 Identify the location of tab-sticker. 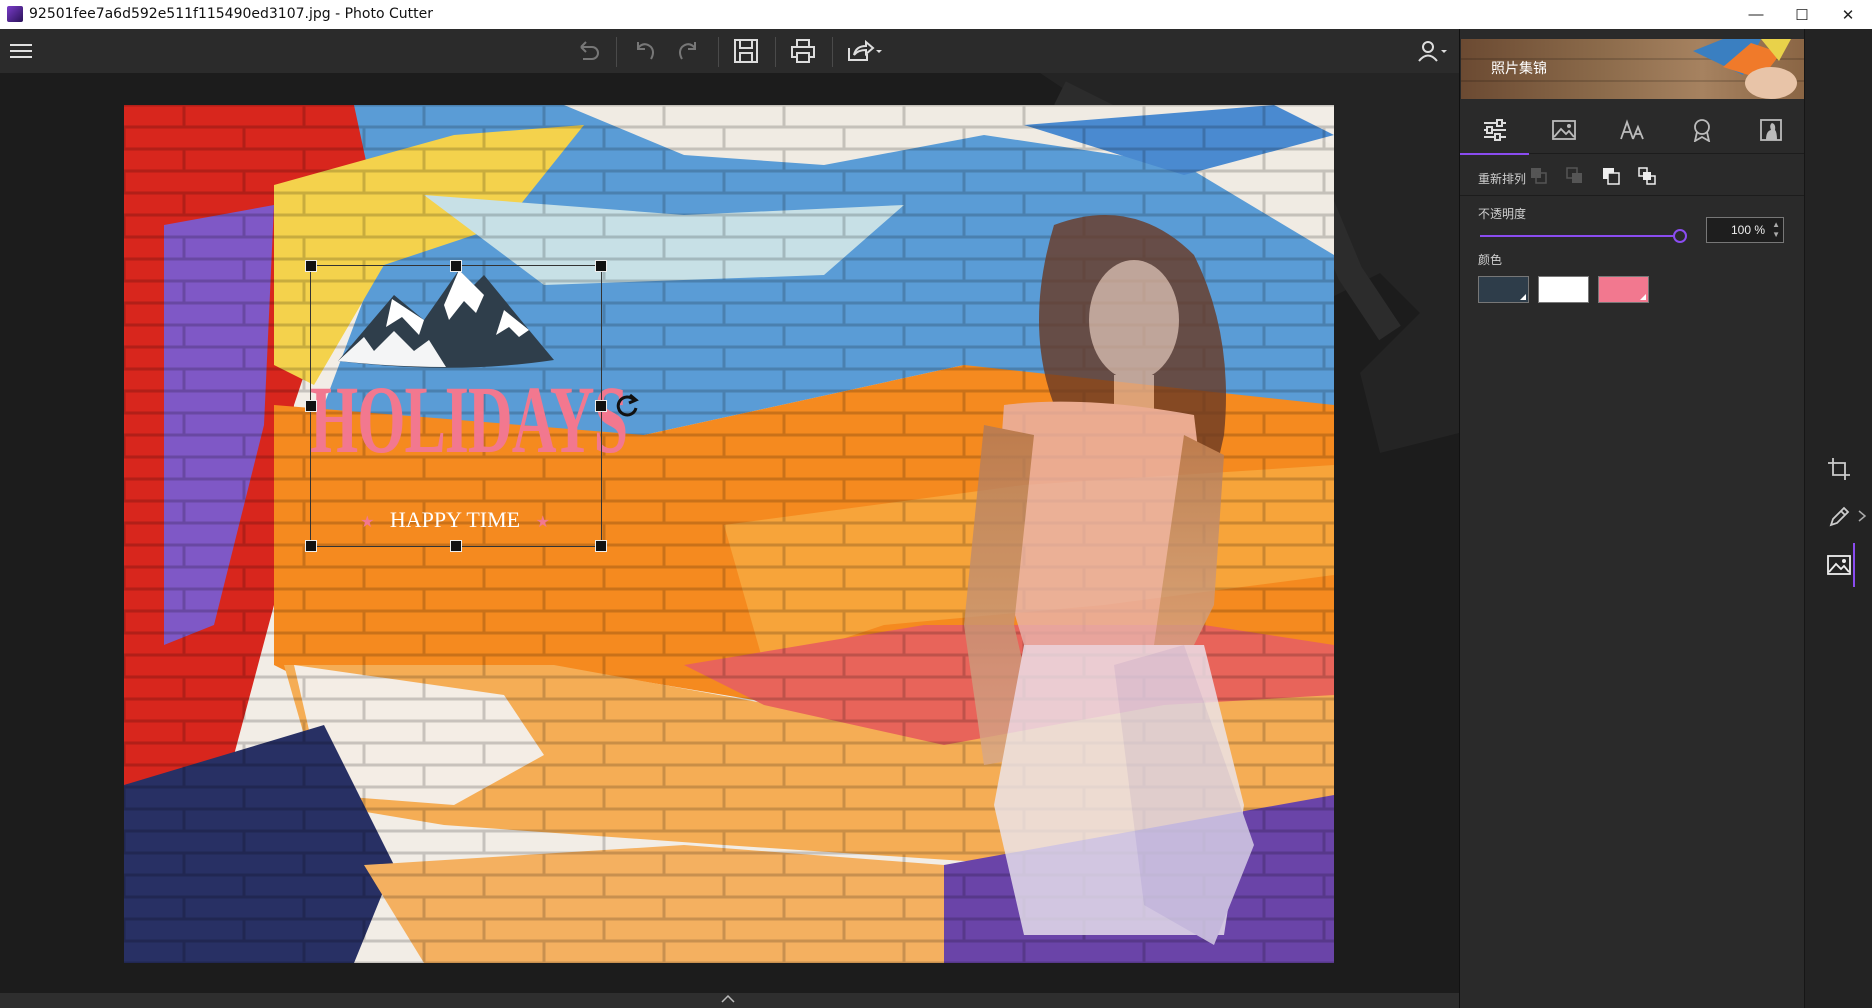
(1701, 130).